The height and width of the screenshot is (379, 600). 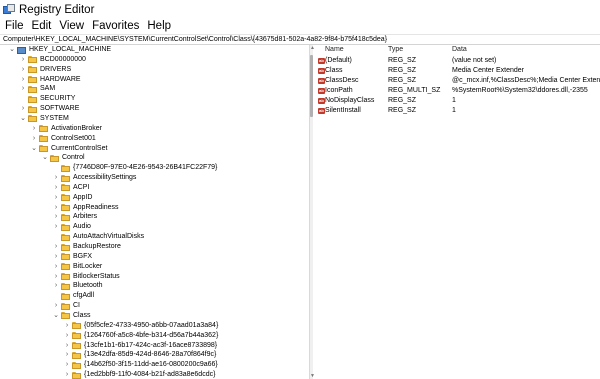 What do you see at coordinates (50, 80) in the screenshot?
I see `tree-node: › HARDWARE` at bounding box center [50, 80].